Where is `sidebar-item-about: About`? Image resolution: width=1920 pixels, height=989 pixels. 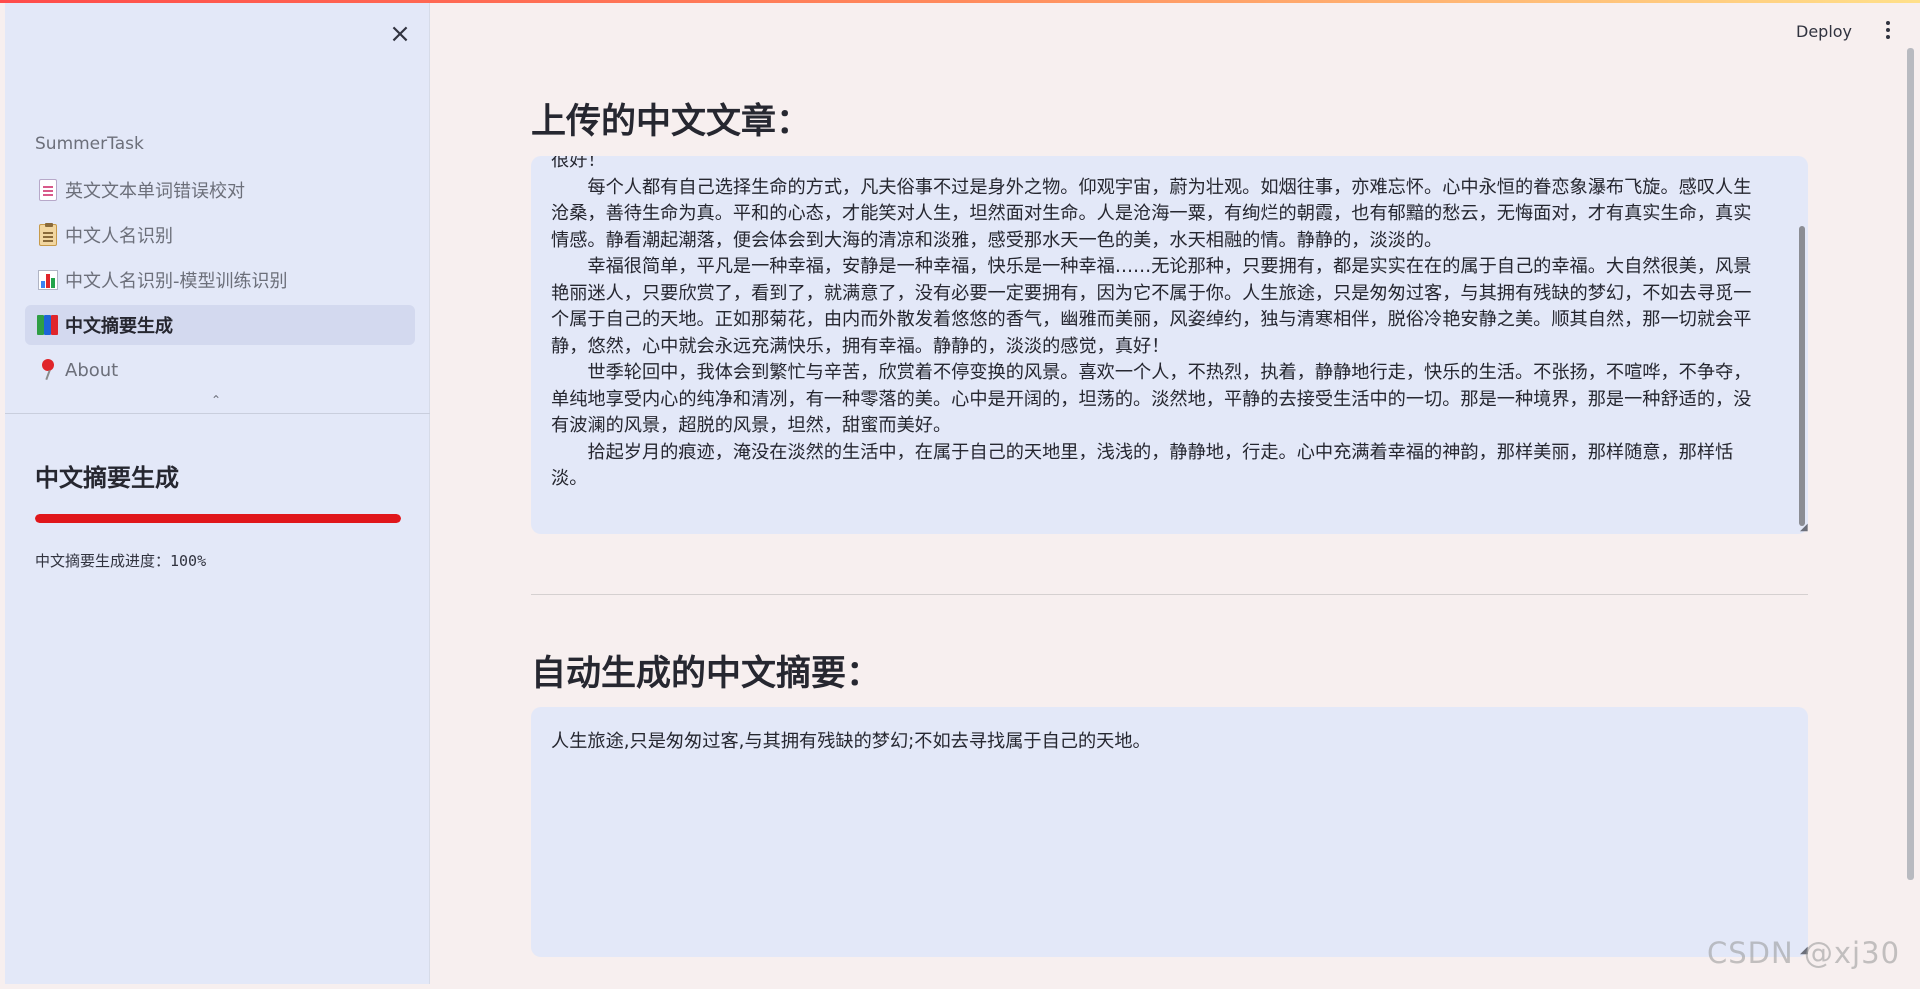
sidebar-item-about: About is located at coordinates (220, 370).